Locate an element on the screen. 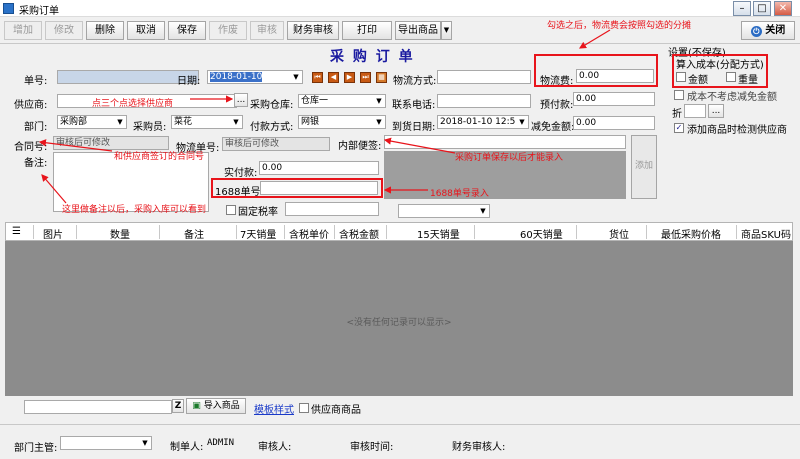 The height and width of the screenshot is (459, 800). fixed-tax-field is located at coordinates (332, 209).